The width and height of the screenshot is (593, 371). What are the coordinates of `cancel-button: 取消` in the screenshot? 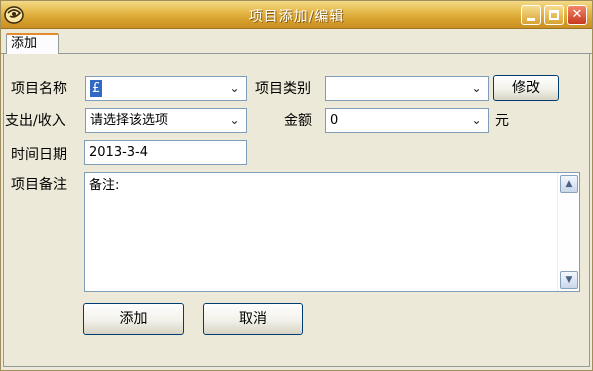 It's located at (253, 319).